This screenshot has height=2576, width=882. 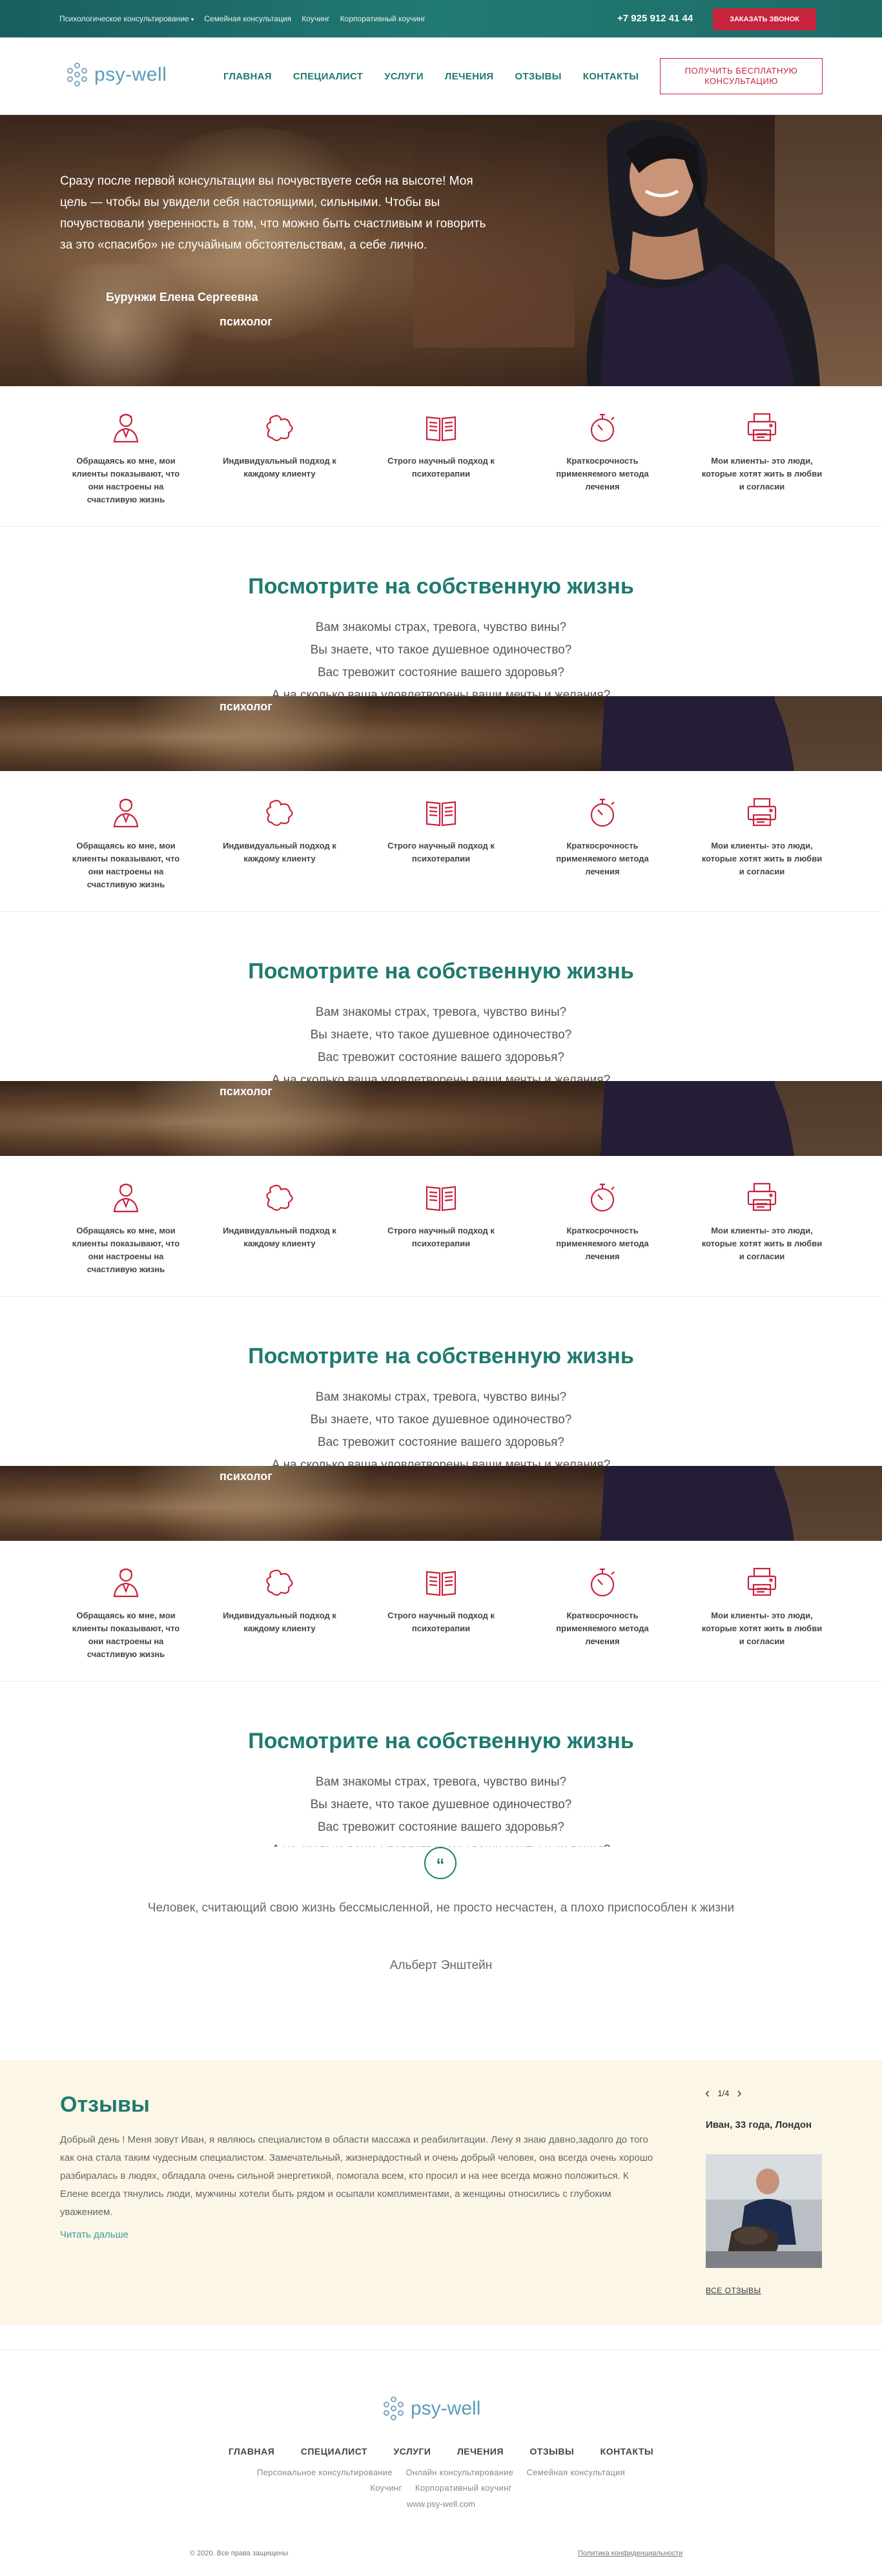 I want to click on footer-link-coaching: Коучинг, so click(x=386, y=2488).